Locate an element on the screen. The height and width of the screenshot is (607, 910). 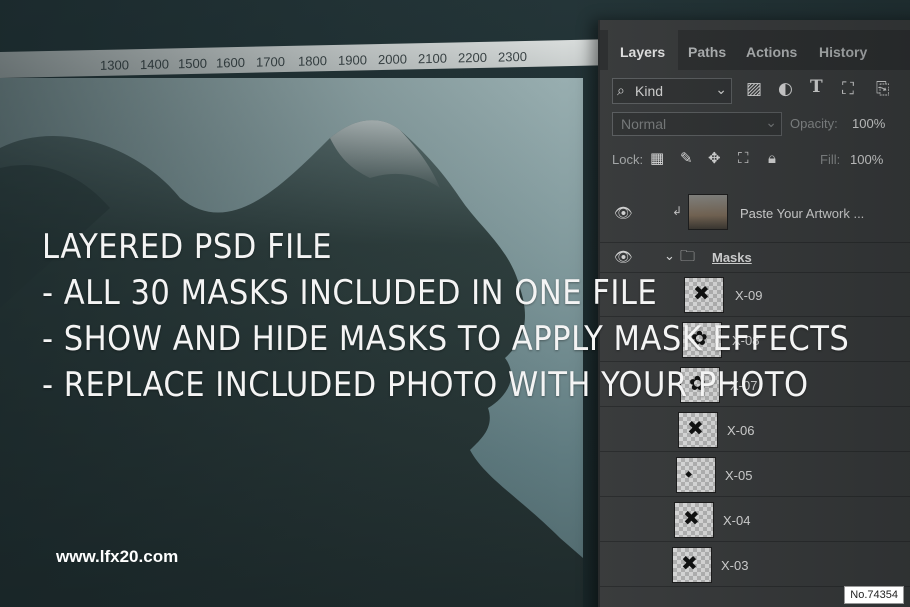
opacity-value: 100% is located at coordinates (868, 123).